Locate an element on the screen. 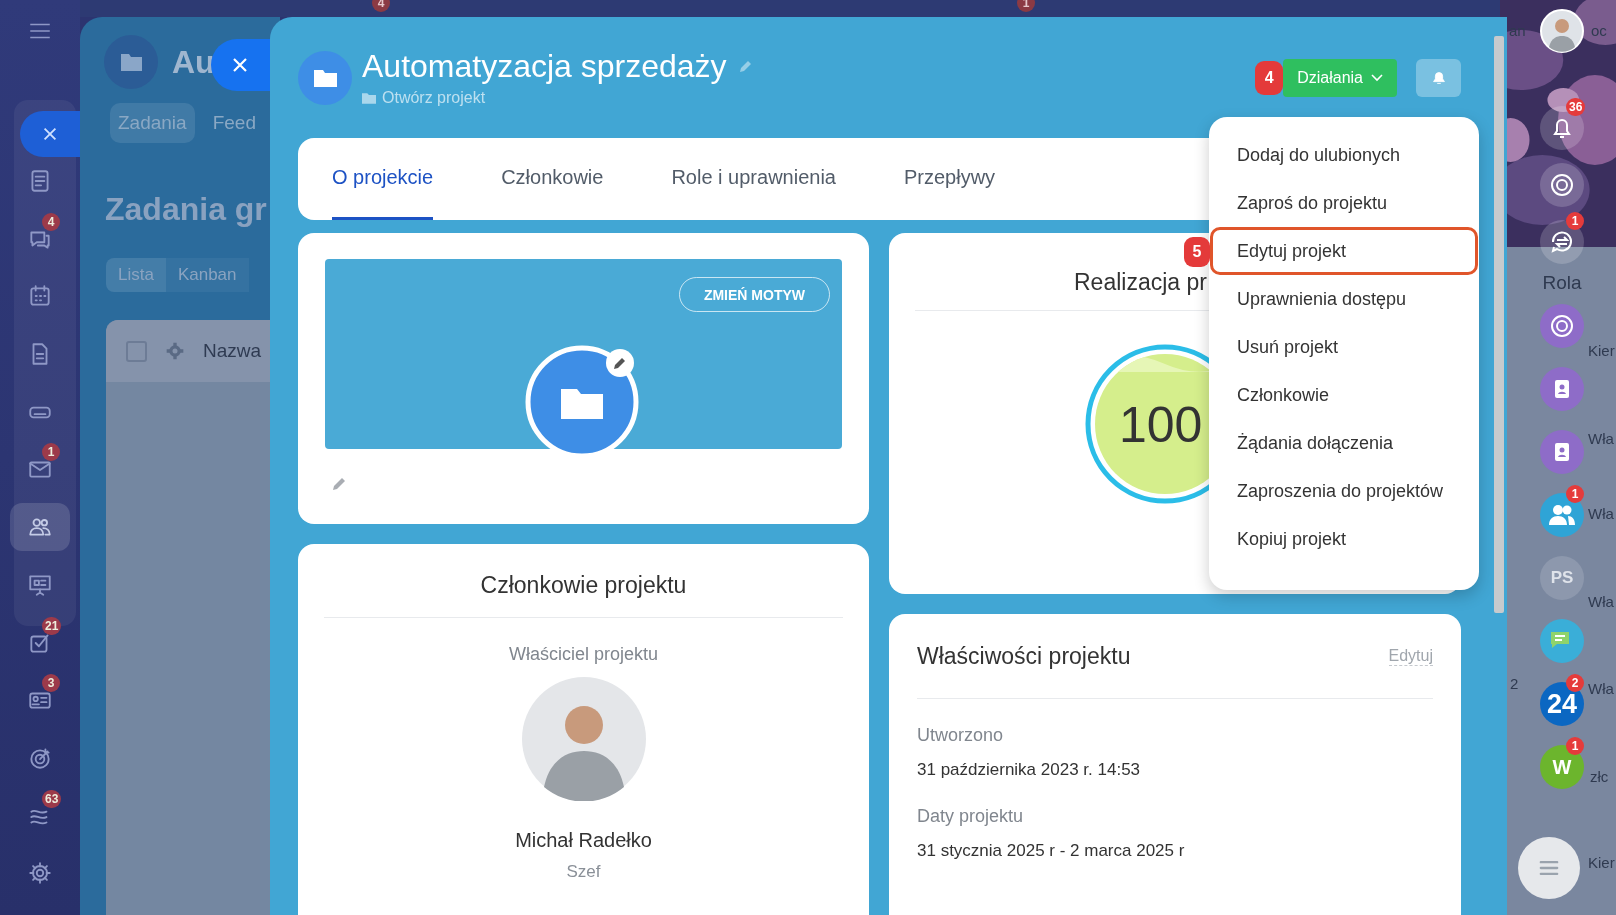 The image size is (1616, 915). text-fragment: 2 is located at coordinates (1514, 683).